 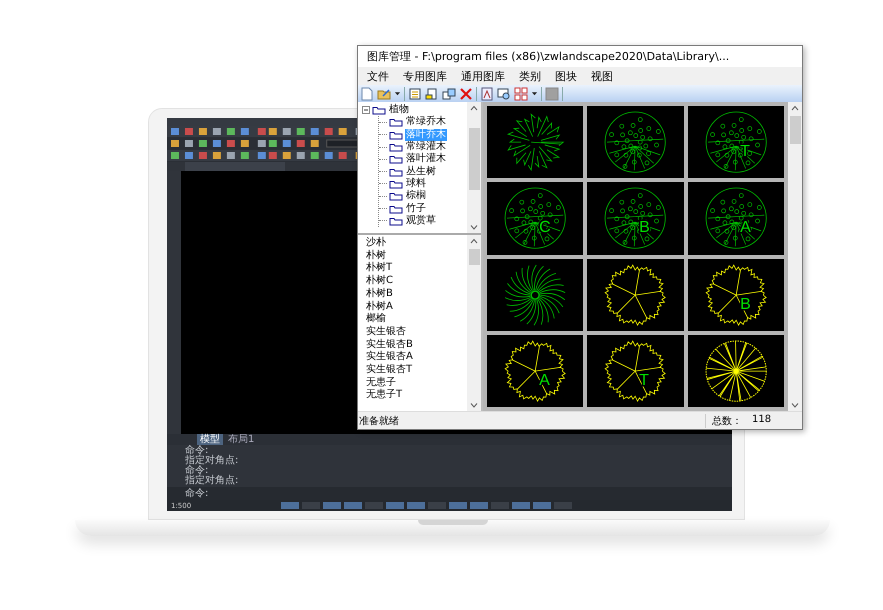 What do you see at coordinates (736, 294) in the screenshot?
I see `tree-symbol-drawing: B` at bounding box center [736, 294].